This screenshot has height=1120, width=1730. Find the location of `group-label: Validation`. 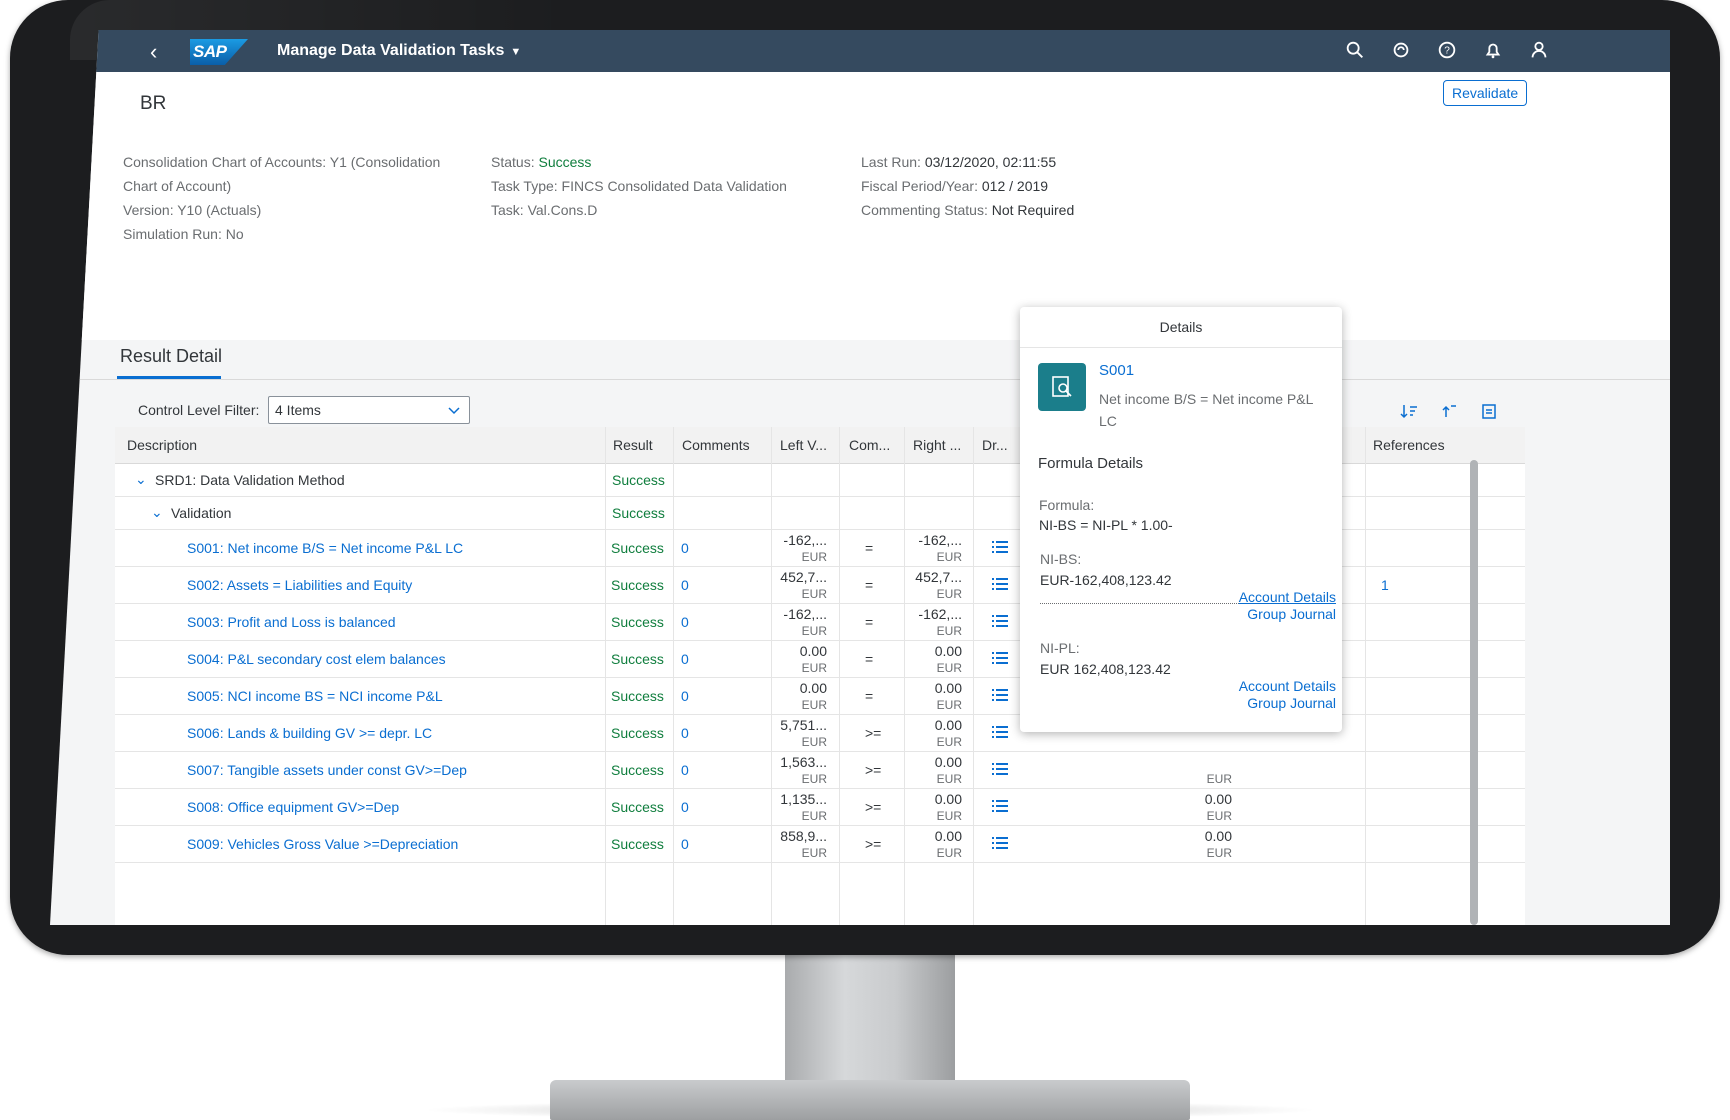

group-label: Validation is located at coordinates (201, 513).